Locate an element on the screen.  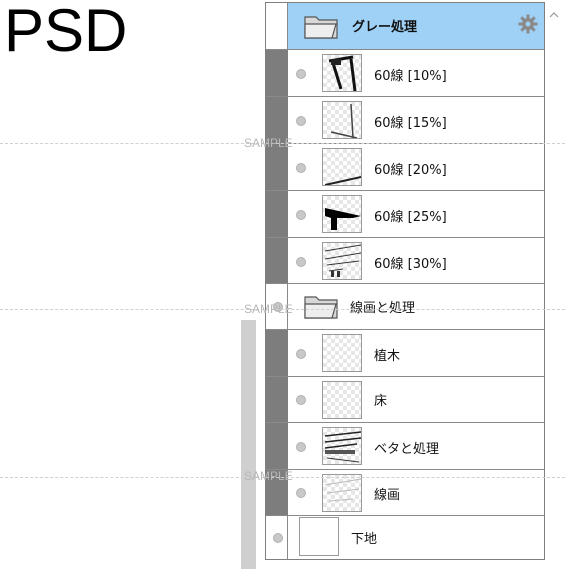
layer-row: 60線 [15%] is located at coordinates (405, 120).